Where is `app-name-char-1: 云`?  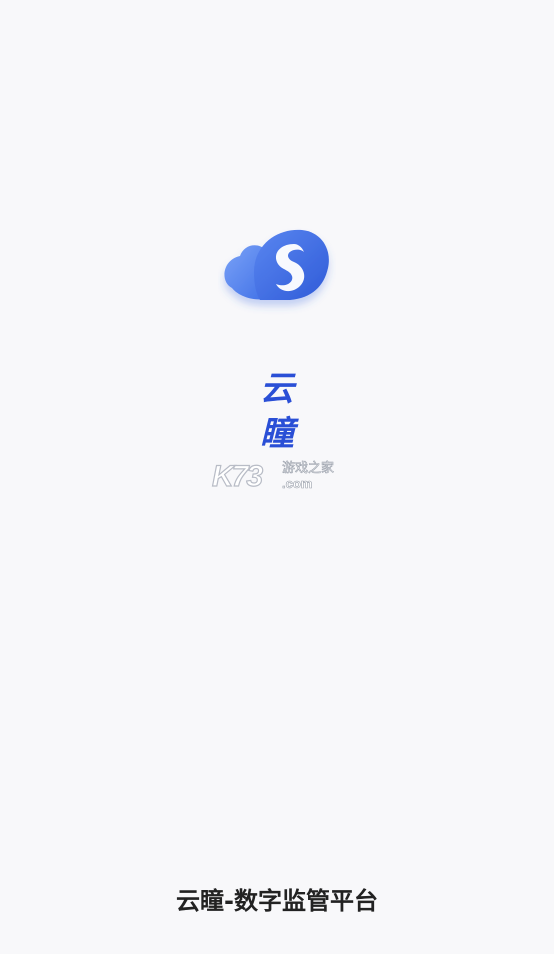 app-name-char-1: 云 is located at coordinates (277, 389).